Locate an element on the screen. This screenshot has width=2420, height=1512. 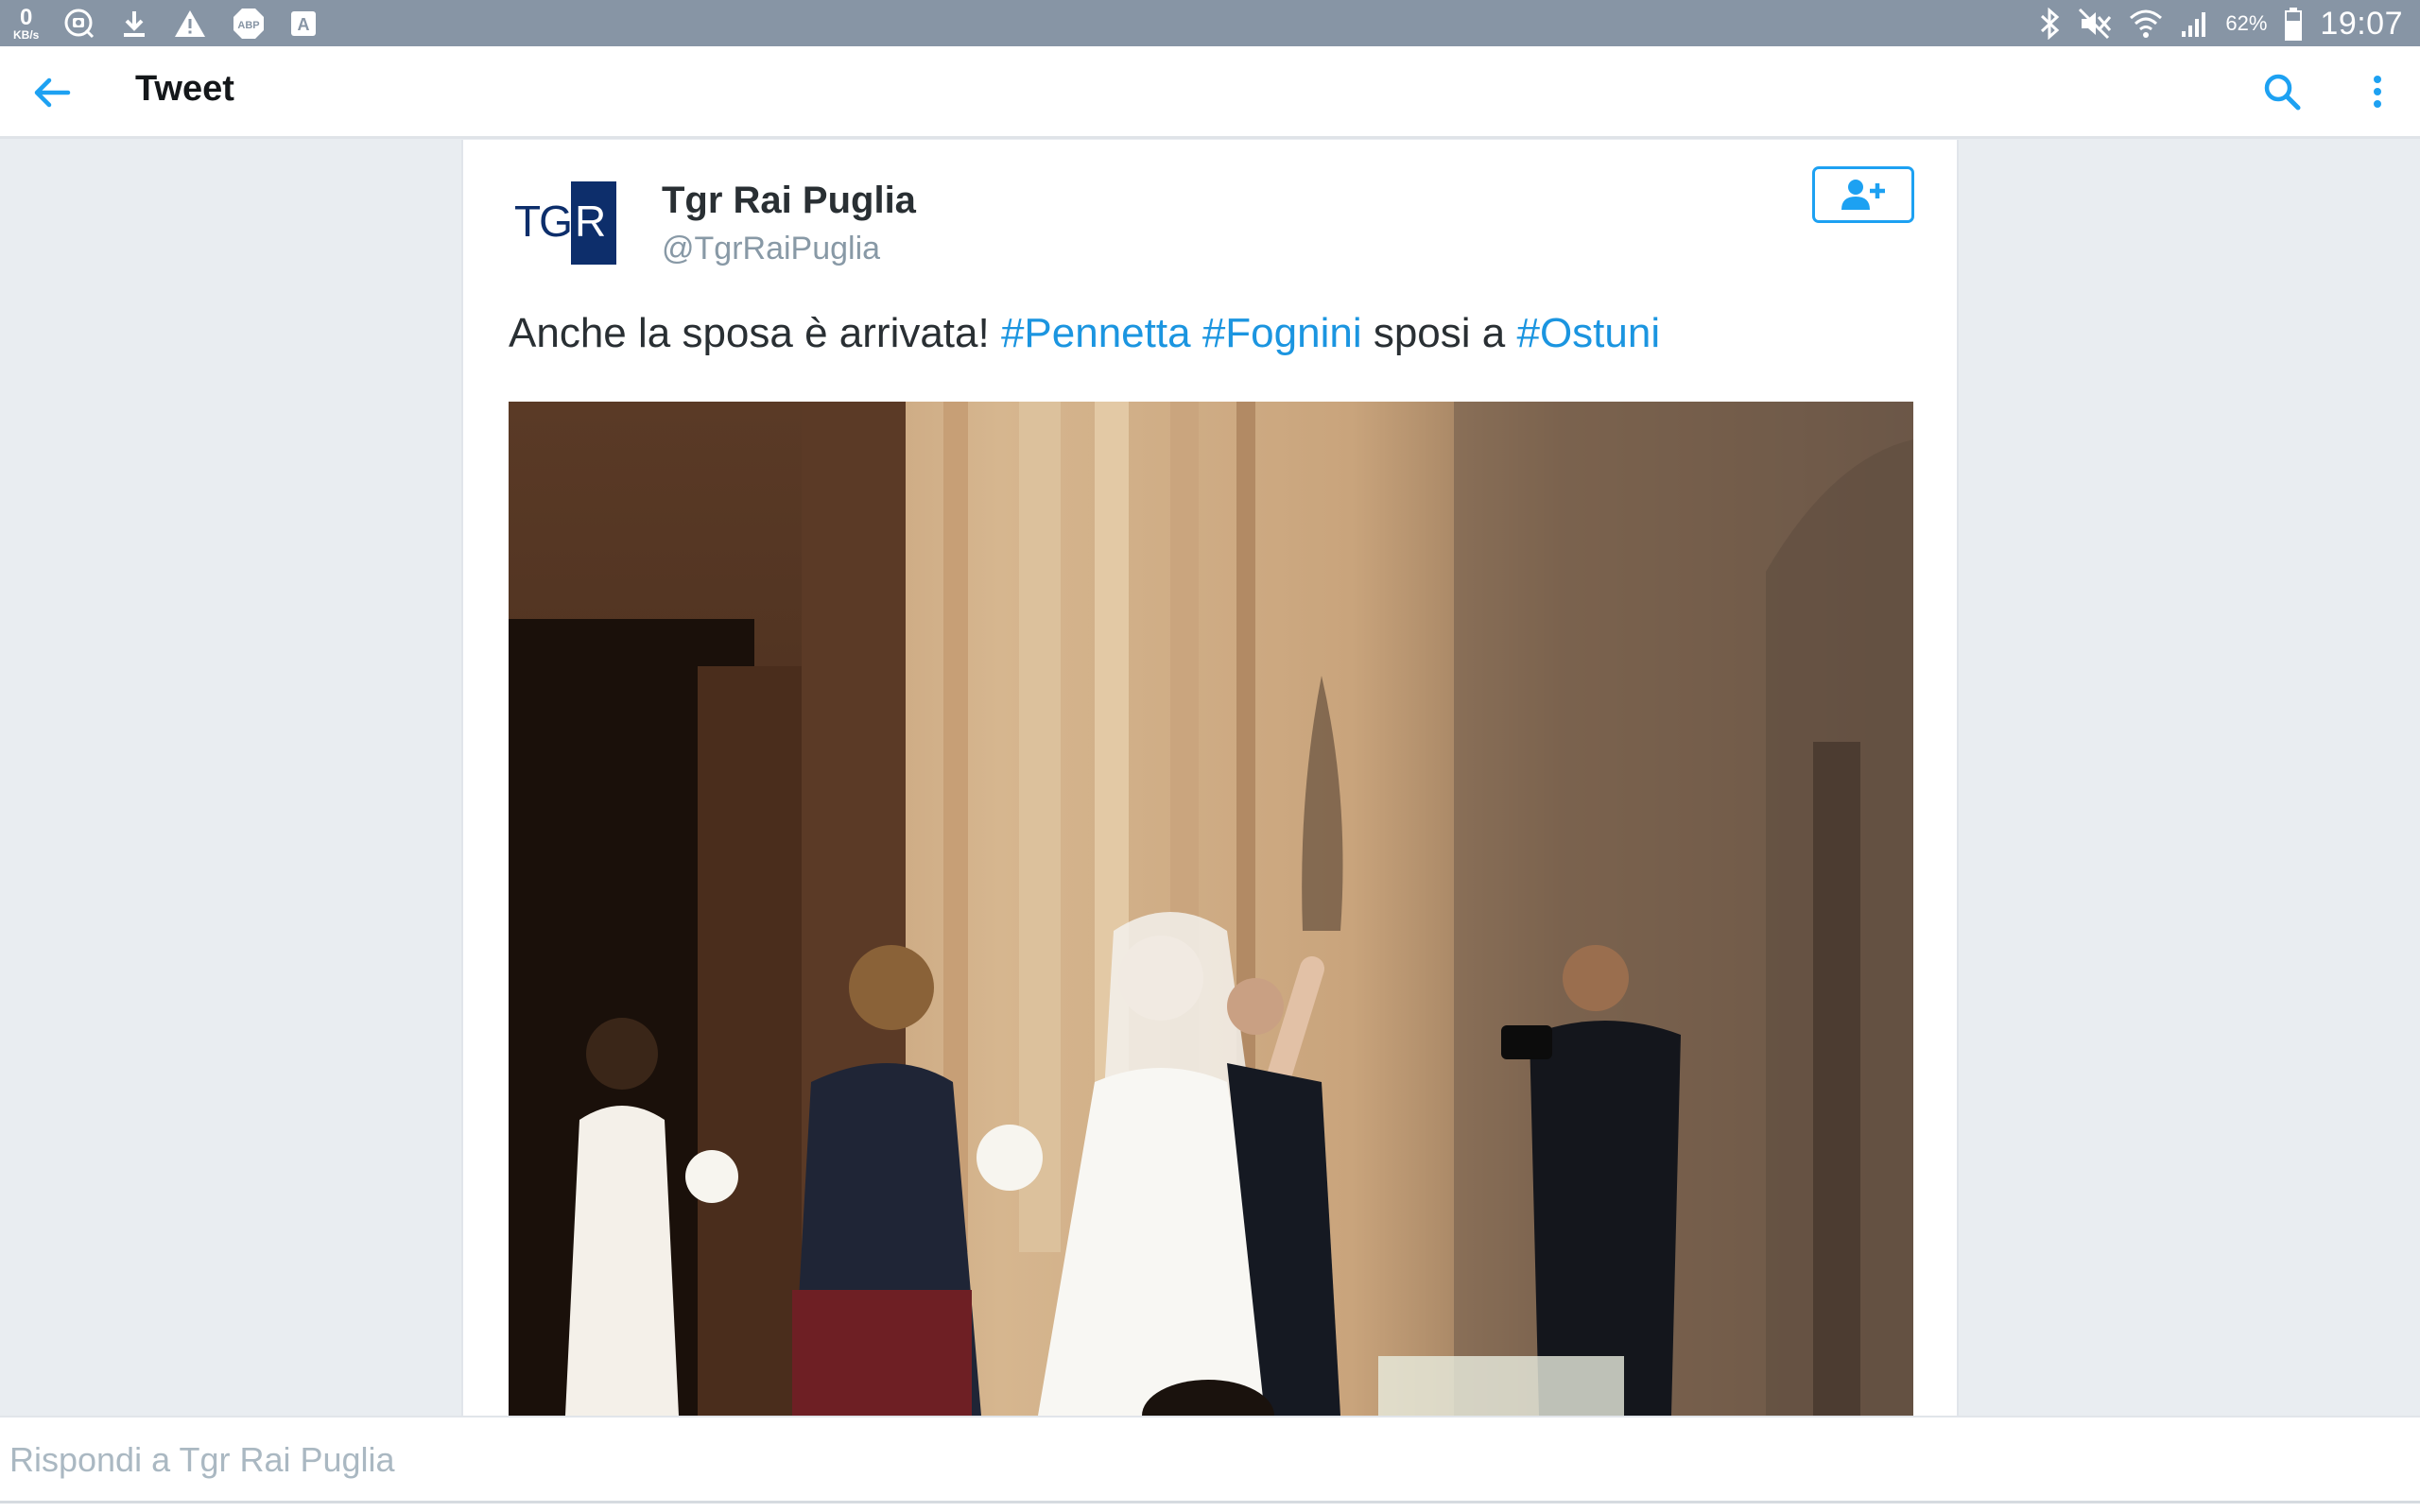
download-icon is located at coordinates (134, 24).